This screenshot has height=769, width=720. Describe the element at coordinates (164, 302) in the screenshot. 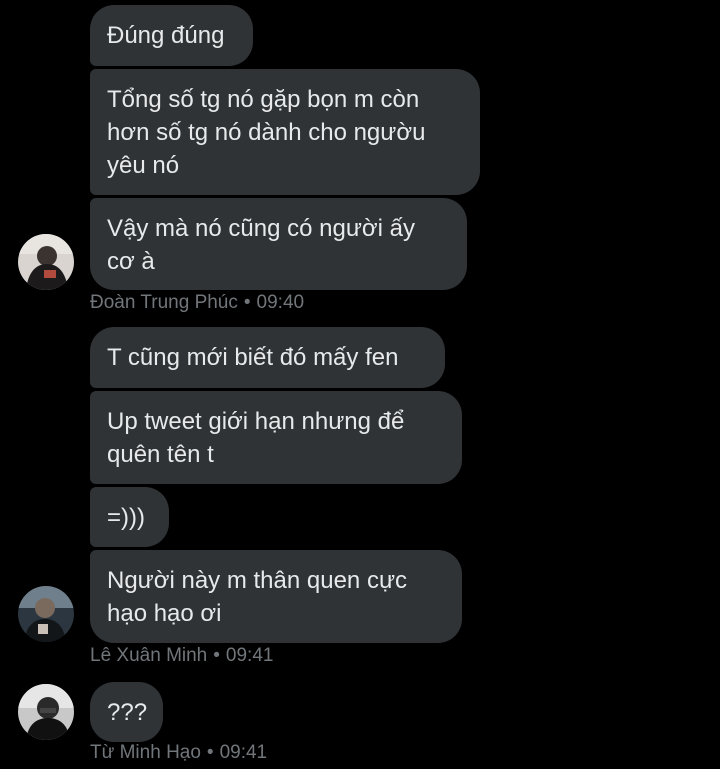

I see `sender-name: Đoàn Trung Phúc` at that location.